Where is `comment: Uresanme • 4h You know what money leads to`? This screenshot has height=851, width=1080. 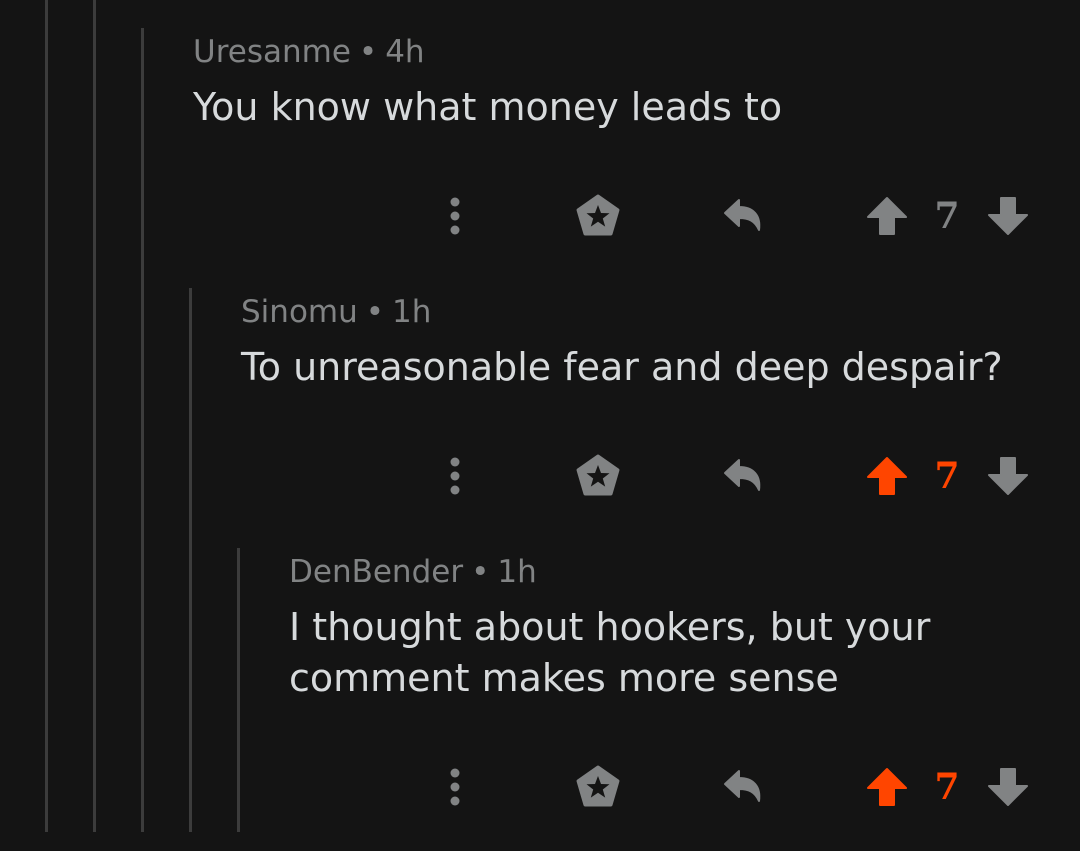
comment: Uresanme • 4h You know what money leads to is located at coordinates (636, 82).